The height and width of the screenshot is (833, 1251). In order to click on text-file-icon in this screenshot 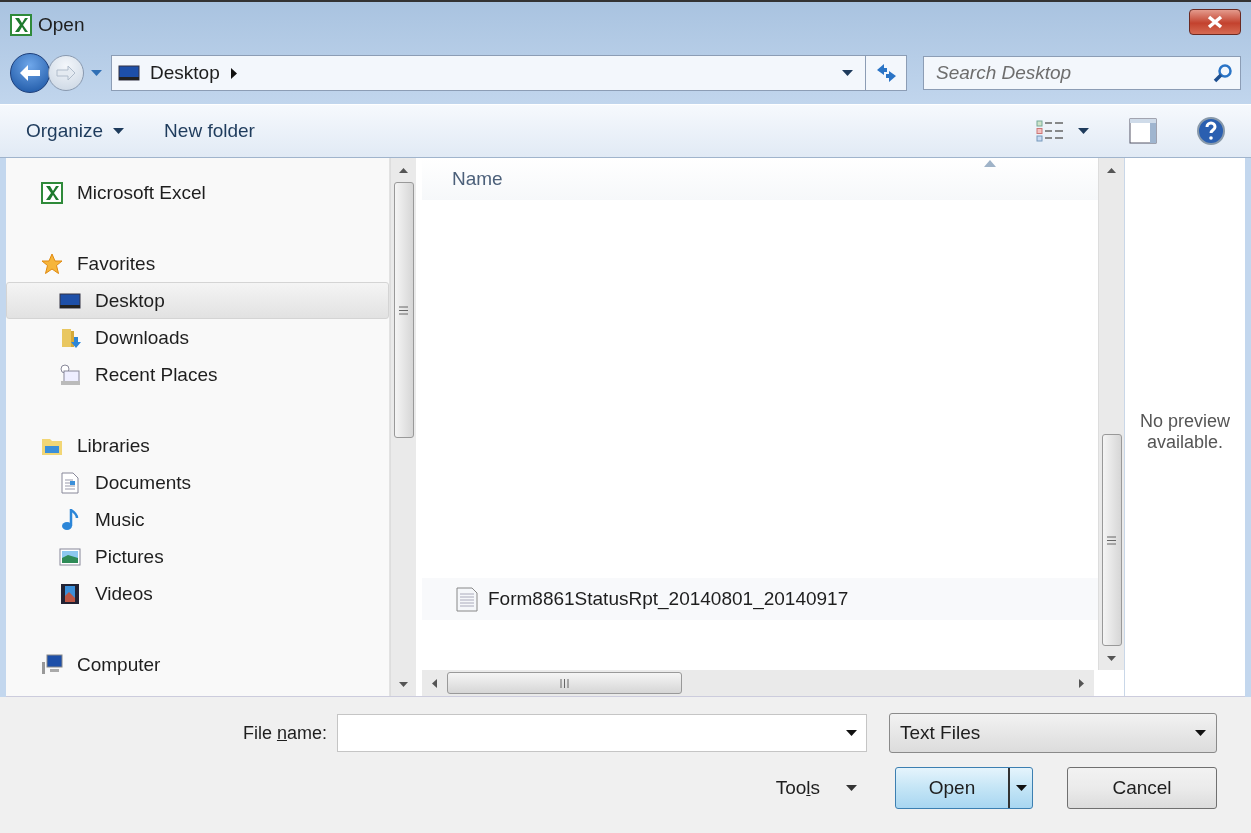, I will do `click(467, 599)`.